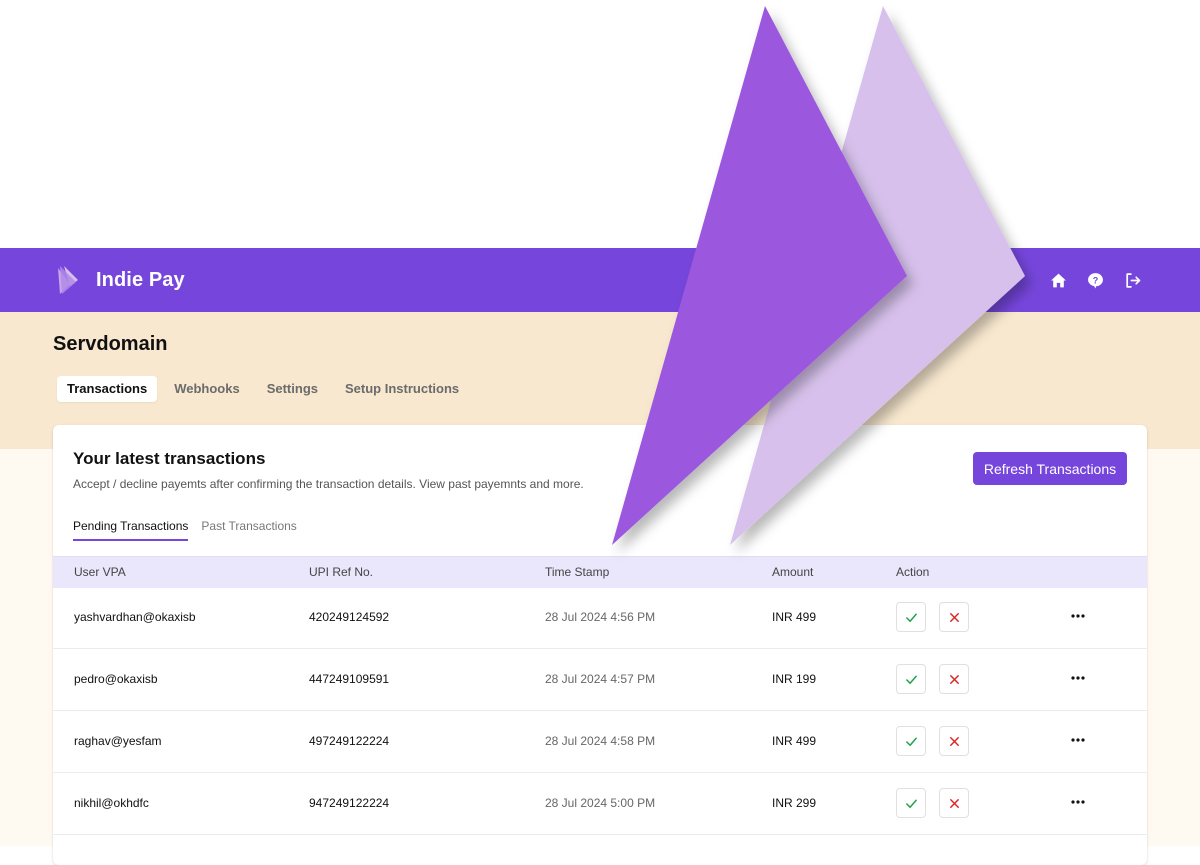 The width and height of the screenshot is (1200, 865). Describe the element at coordinates (248, 530) in the screenshot. I see `subtab-past-transactions: Past Transactions` at that location.